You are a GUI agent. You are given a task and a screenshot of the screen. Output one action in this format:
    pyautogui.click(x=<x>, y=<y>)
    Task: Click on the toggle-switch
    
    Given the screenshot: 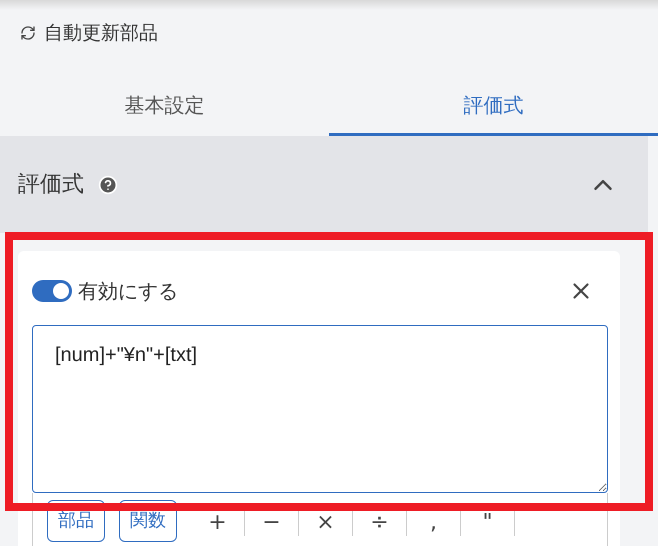 What is the action you would take?
    pyautogui.click(x=52, y=291)
    